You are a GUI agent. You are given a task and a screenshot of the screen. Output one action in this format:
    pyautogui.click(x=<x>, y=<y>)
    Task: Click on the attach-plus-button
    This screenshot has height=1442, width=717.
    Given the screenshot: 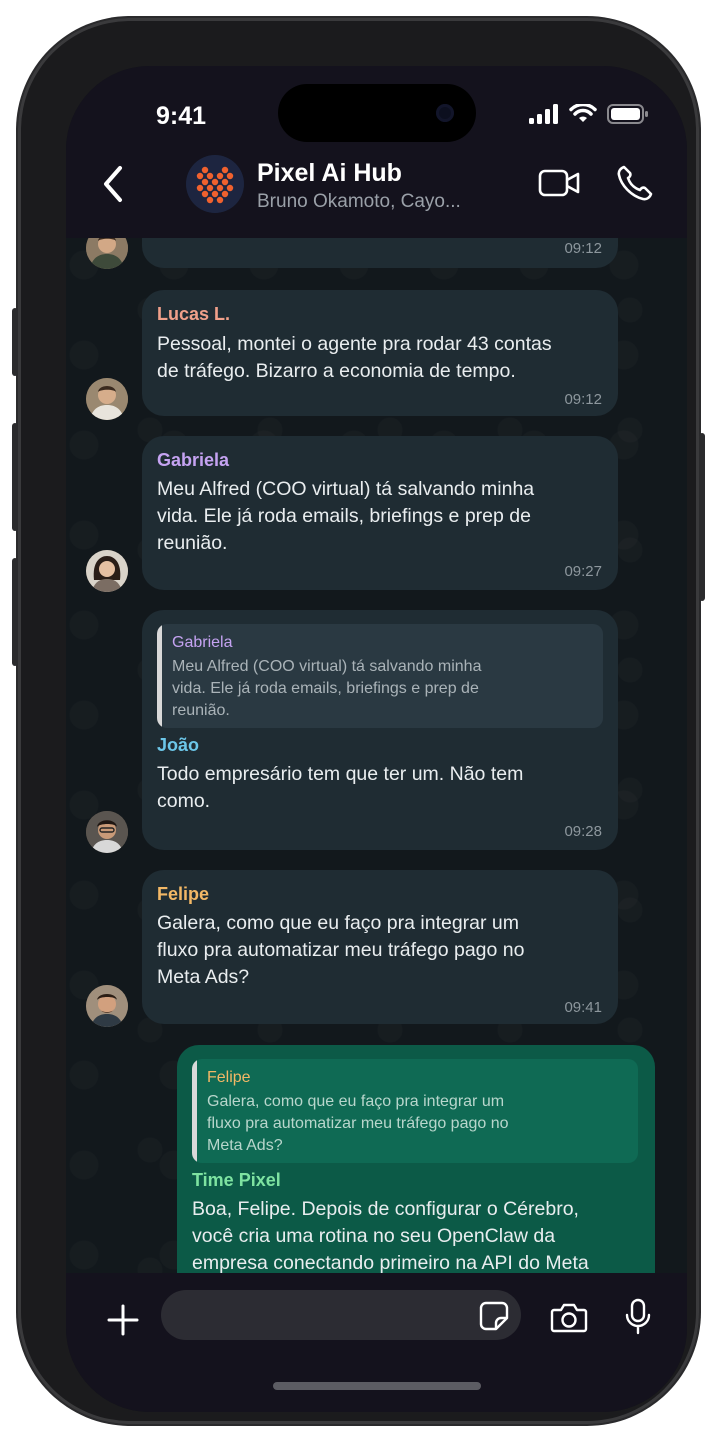 What is the action you would take?
    pyautogui.click(x=123, y=1320)
    